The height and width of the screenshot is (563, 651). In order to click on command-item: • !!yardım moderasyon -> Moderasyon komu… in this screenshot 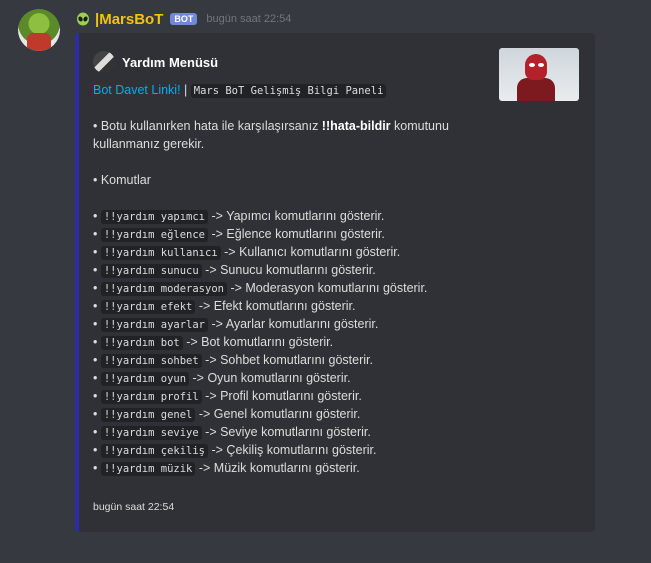, I will do `click(293, 288)`.